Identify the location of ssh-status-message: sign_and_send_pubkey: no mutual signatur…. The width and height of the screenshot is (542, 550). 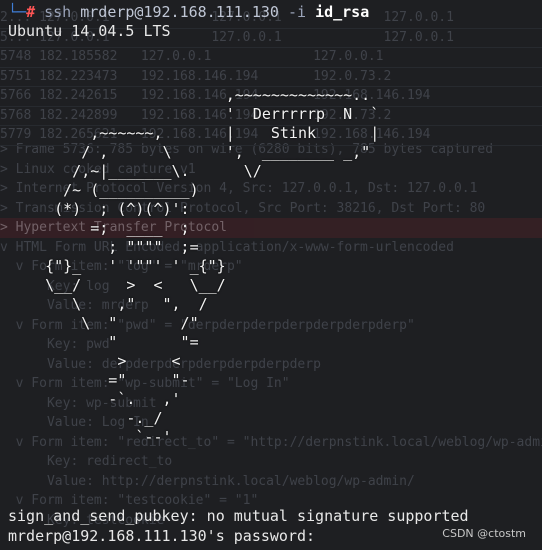
(238, 516).